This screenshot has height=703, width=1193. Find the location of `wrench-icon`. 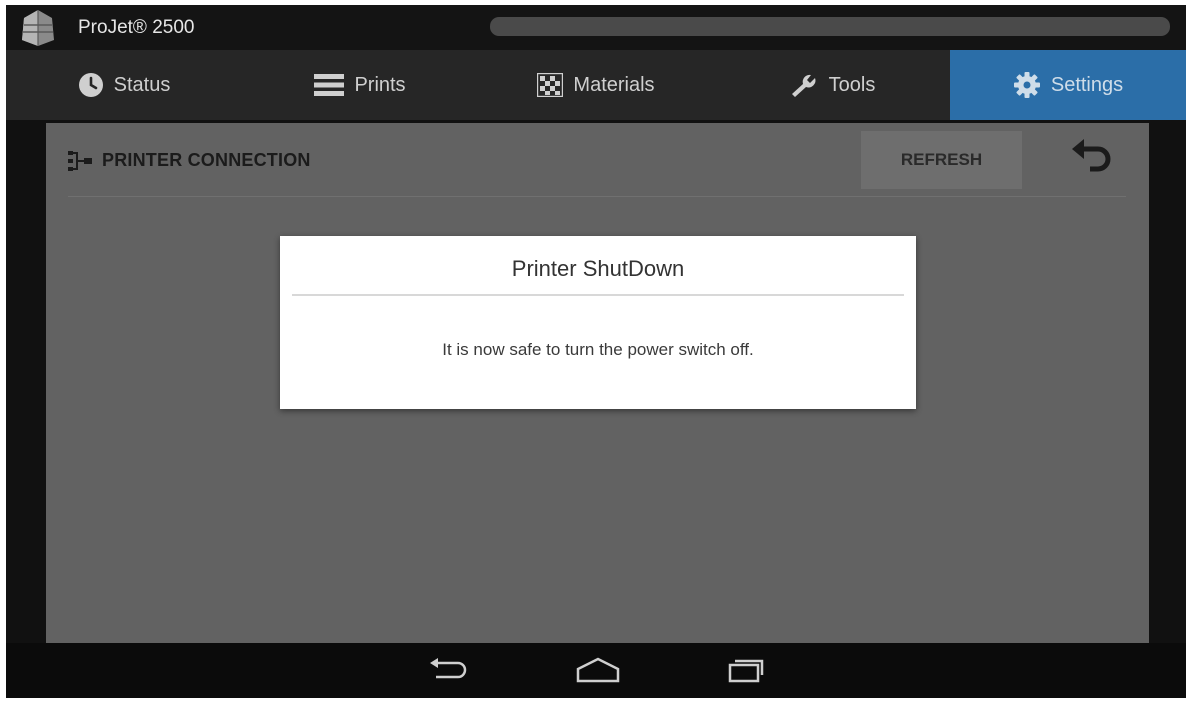

wrench-icon is located at coordinates (803, 85).